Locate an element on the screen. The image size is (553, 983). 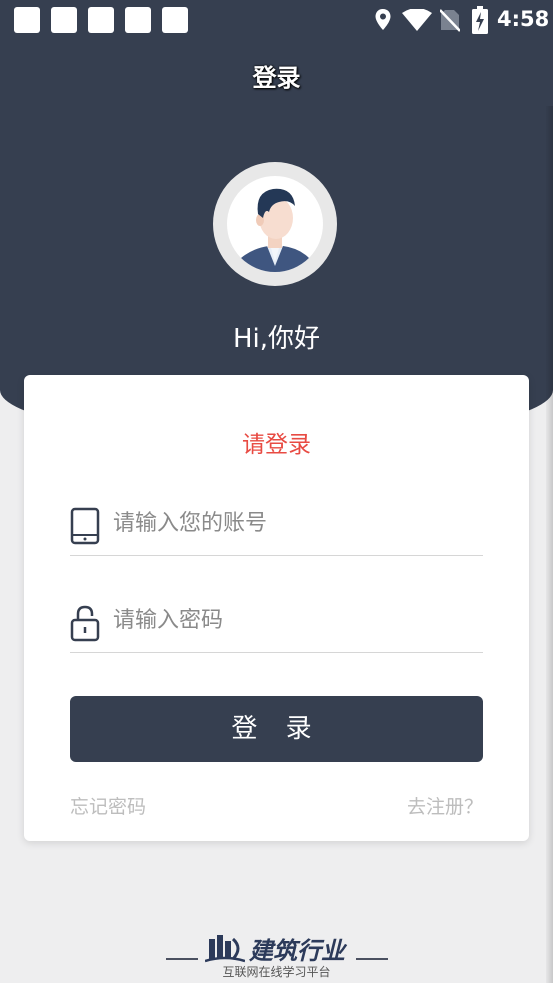
password-input is located at coordinates (293, 620).